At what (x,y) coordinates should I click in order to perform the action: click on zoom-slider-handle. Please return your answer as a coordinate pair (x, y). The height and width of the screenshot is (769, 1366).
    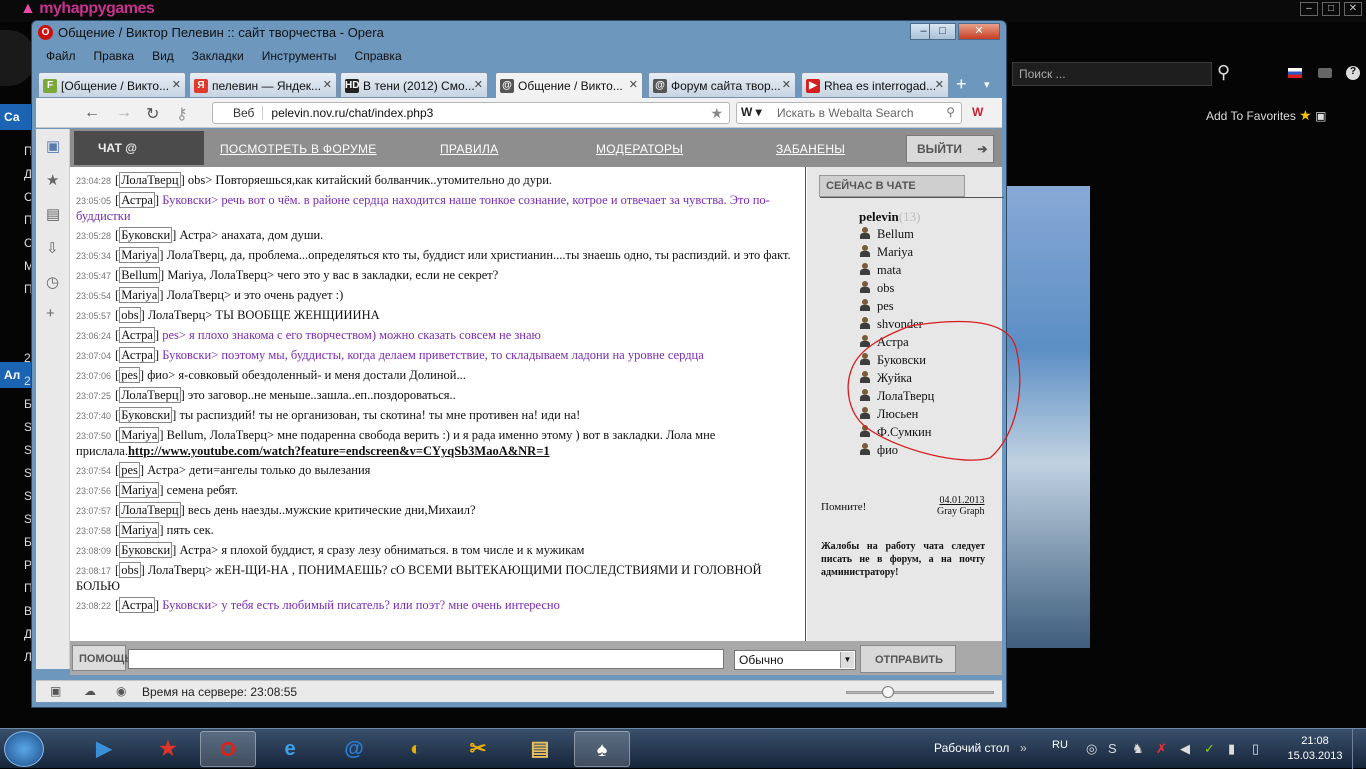
    Looking at the image, I should click on (888, 692).